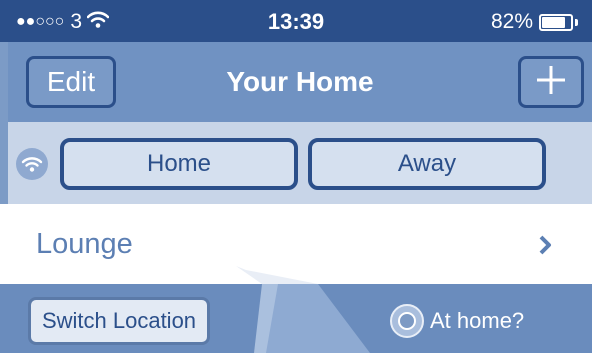 Image resolution: width=592 pixels, height=353 pixels. Describe the element at coordinates (477, 320) in the screenshot. I see `at-home-label: At home?` at that location.